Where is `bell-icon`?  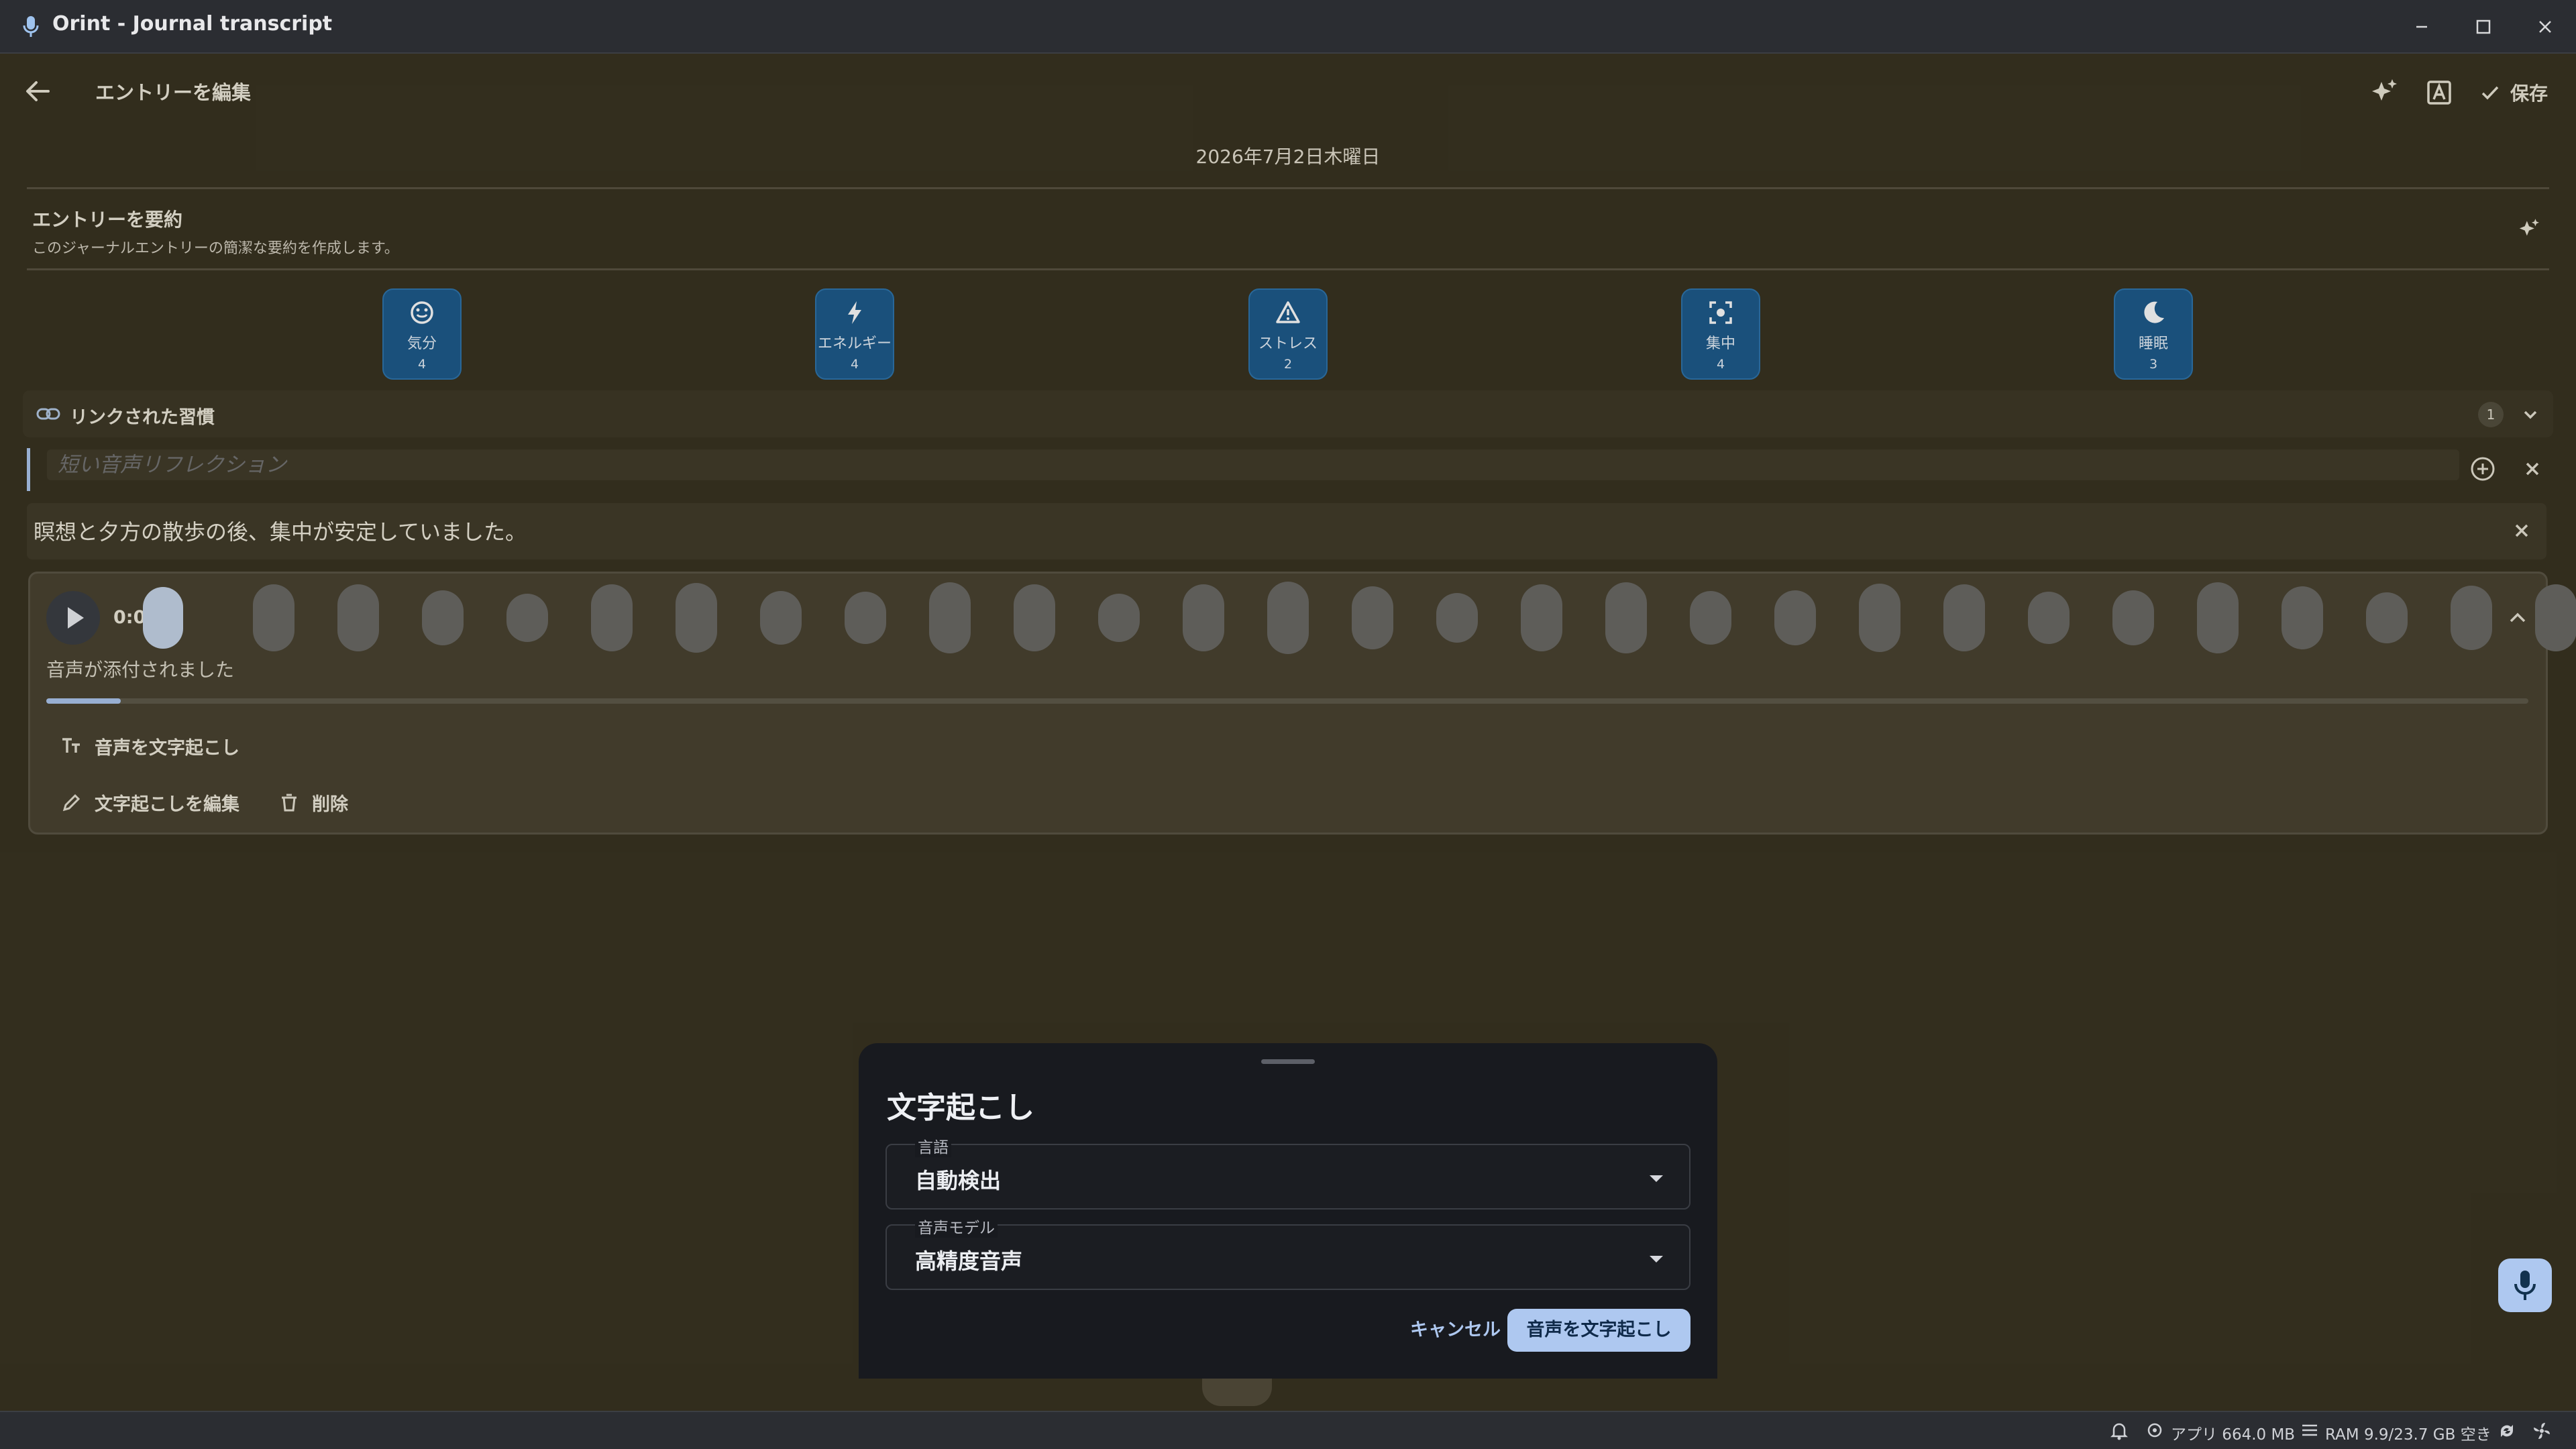 bell-icon is located at coordinates (2119, 1430).